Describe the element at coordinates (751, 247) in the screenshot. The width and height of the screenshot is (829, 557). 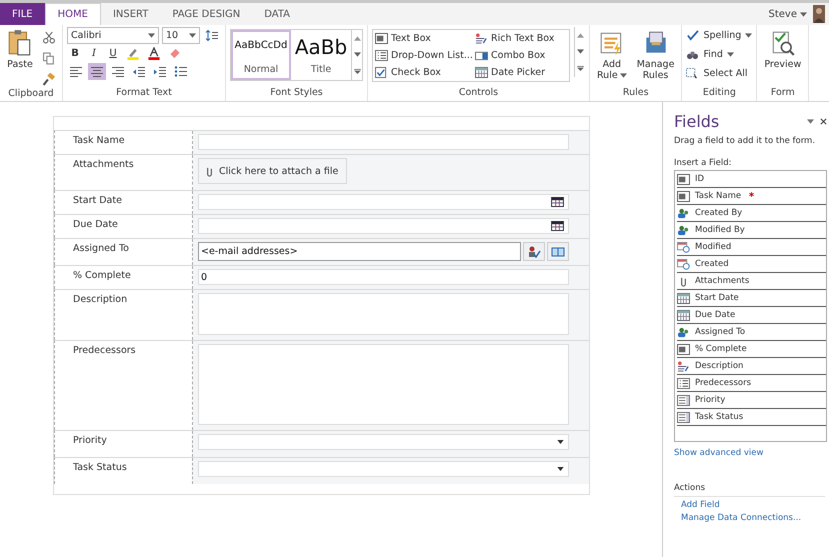
I see `field-item: Modified` at that location.